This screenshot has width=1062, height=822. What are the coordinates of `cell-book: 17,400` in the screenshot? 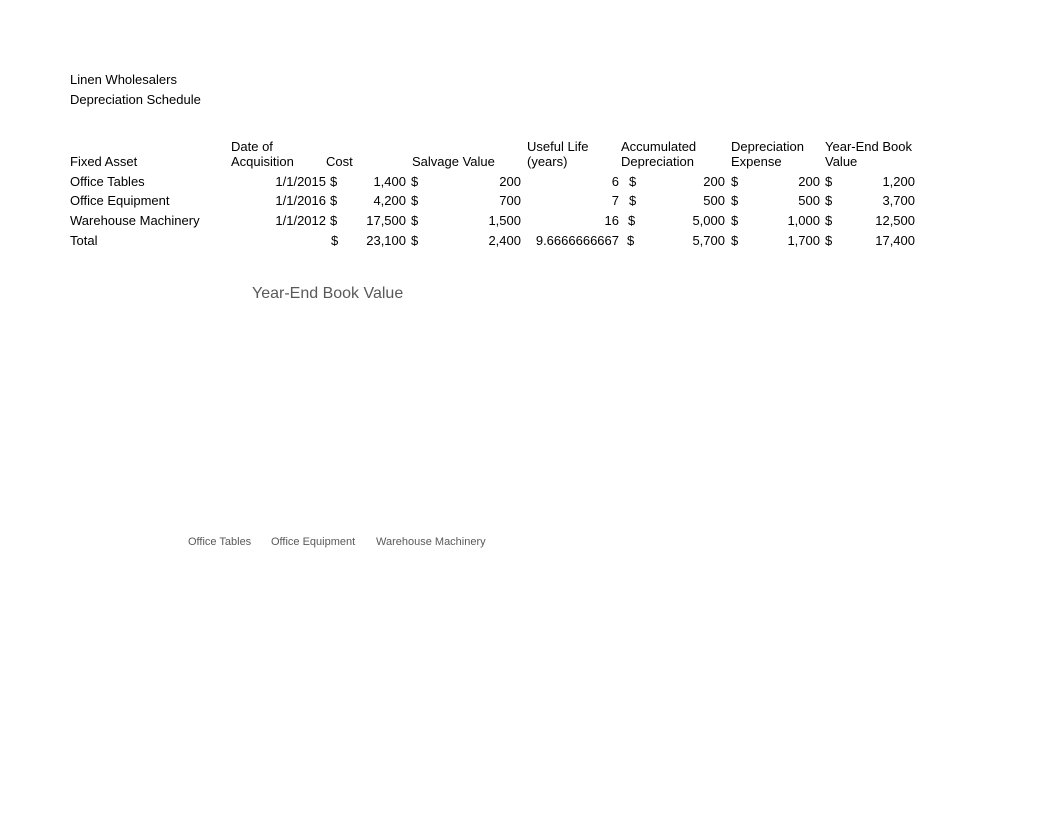 It's located at (895, 240).